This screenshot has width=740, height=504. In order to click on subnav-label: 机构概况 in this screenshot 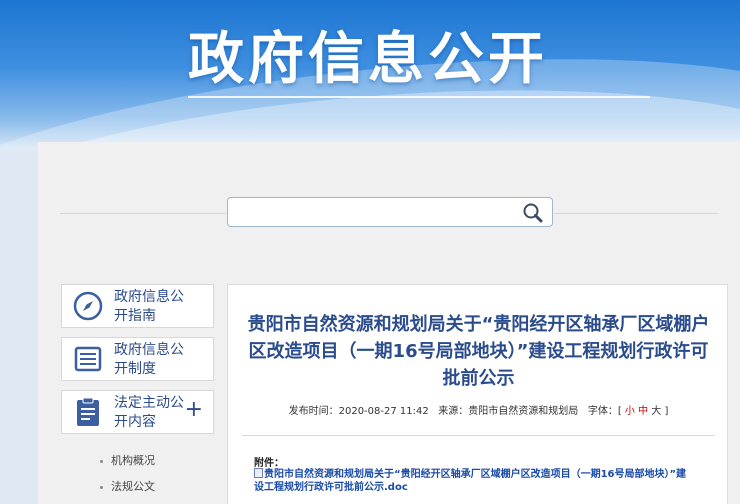, I will do `click(133, 460)`.